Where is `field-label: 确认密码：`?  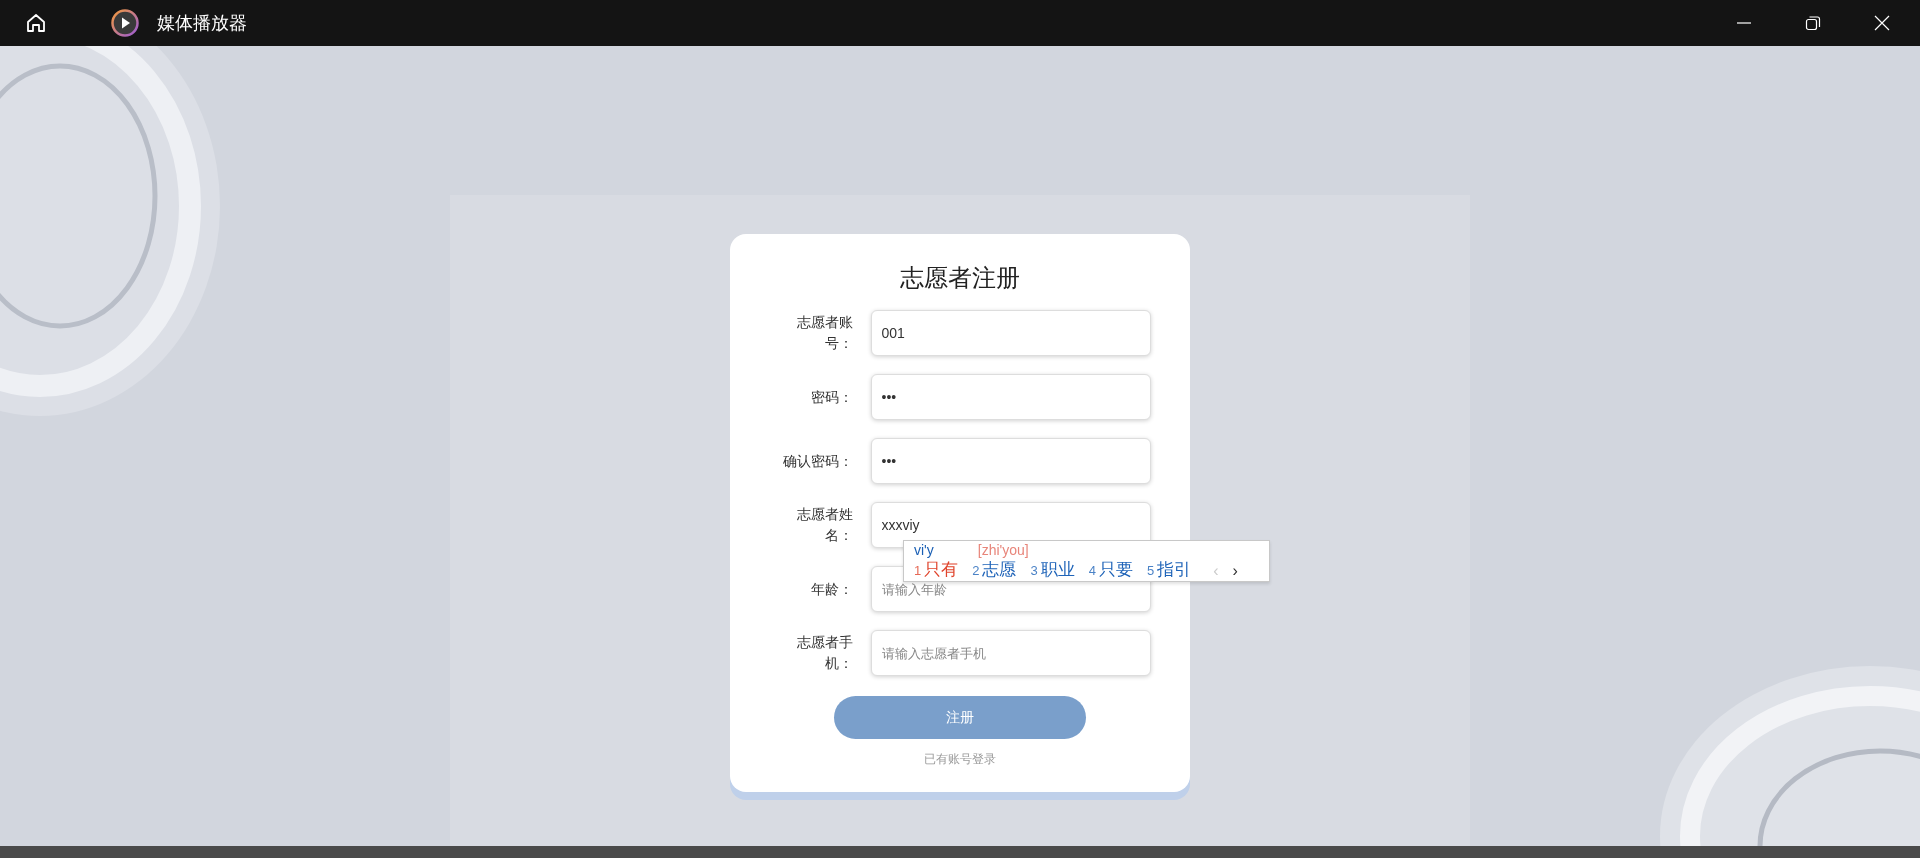
field-label: 确认密码： is located at coordinates (817, 461).